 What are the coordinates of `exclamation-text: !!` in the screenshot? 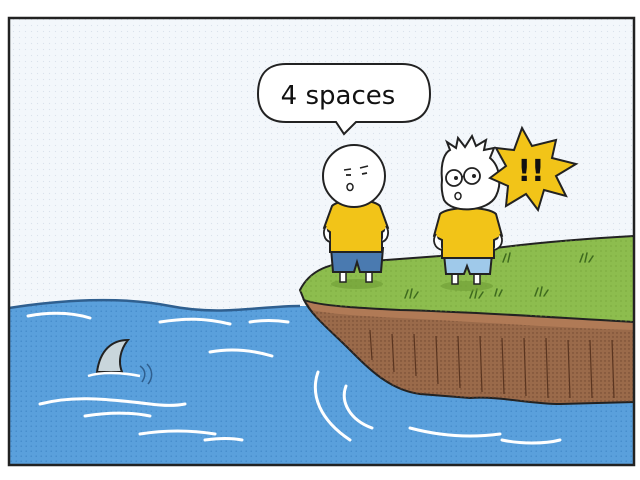 It's located at (530, 171).